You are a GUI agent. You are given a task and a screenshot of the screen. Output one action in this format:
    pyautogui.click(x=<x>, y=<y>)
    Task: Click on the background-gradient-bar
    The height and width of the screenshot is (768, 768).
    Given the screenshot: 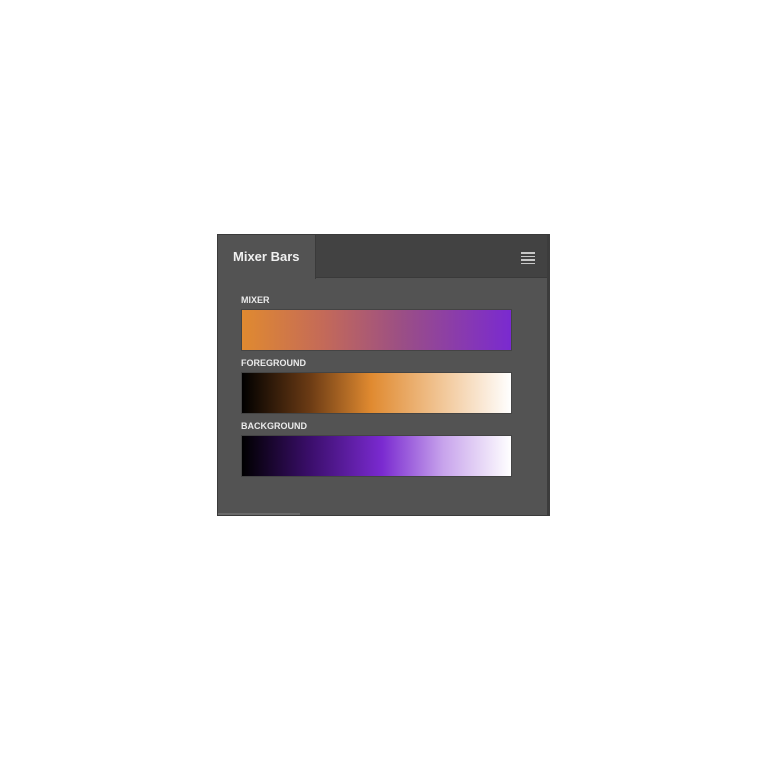 What is the action you would take?
    pyautogui.click(x=376, y=456)
    